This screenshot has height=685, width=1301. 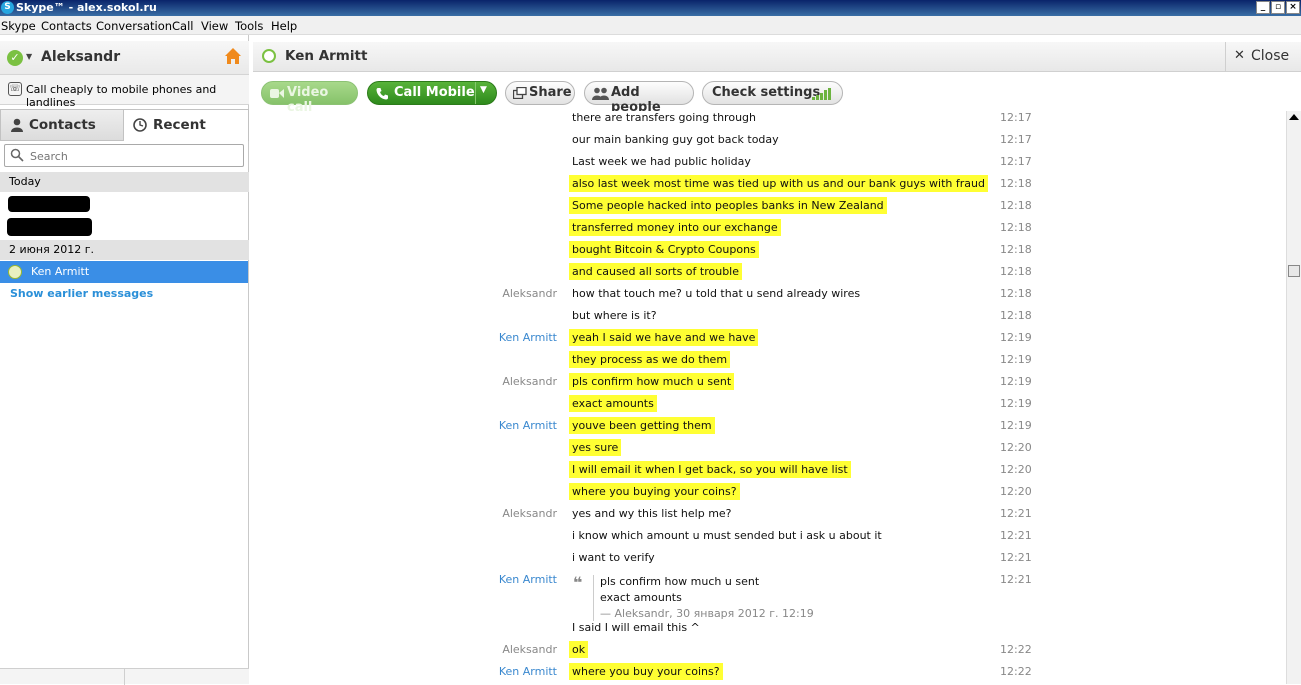 What do you see at coordinates (269, 56) in the screenshot?
I see `contact-status-icon` at bounding box center [269, 56].